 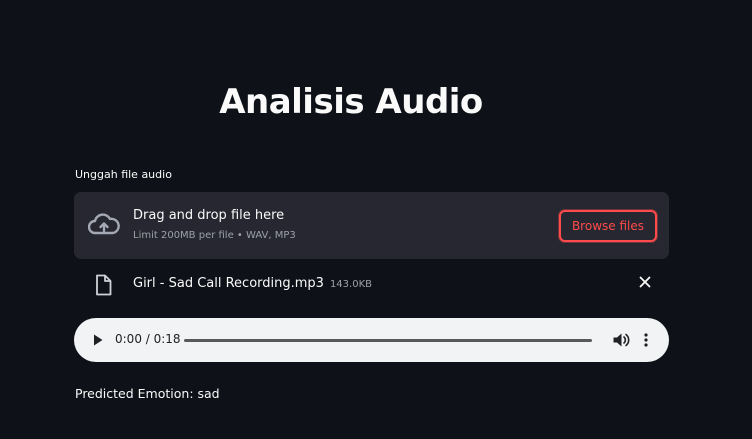 I want to click on file-size: 143.0KB, so click(x=350, y=284).